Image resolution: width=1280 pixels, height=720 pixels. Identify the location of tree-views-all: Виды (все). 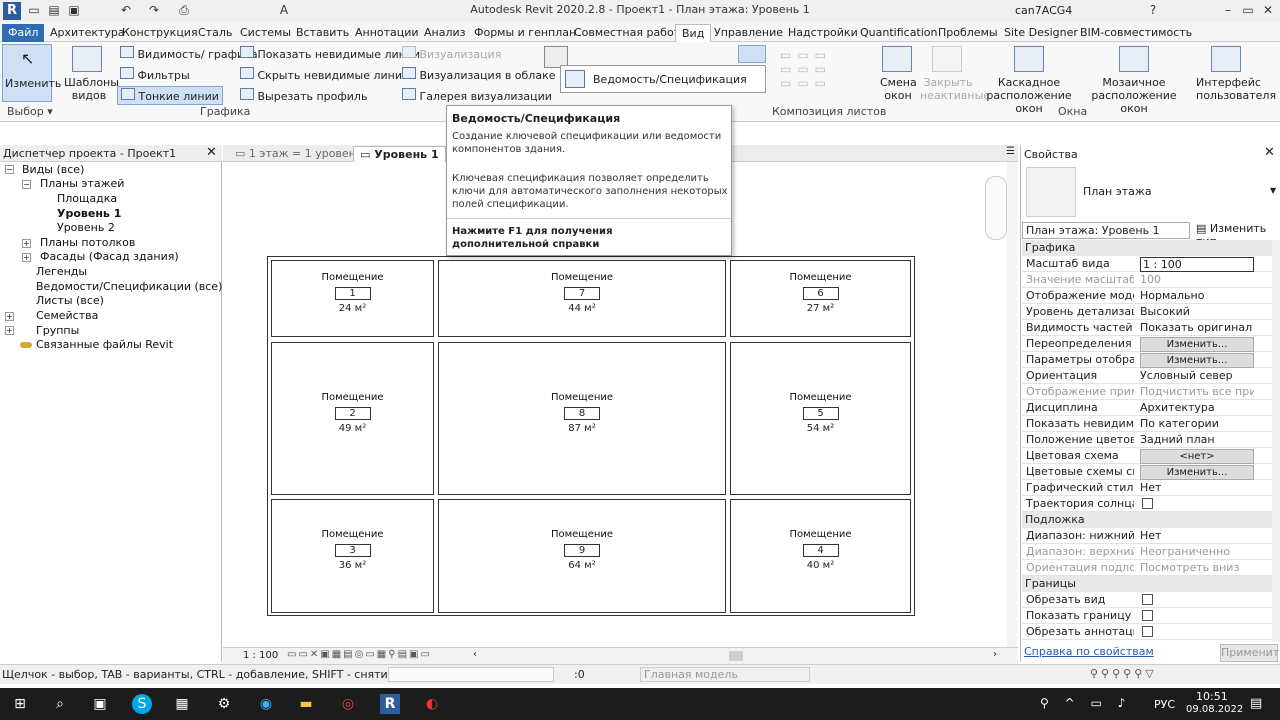
(53, 169).